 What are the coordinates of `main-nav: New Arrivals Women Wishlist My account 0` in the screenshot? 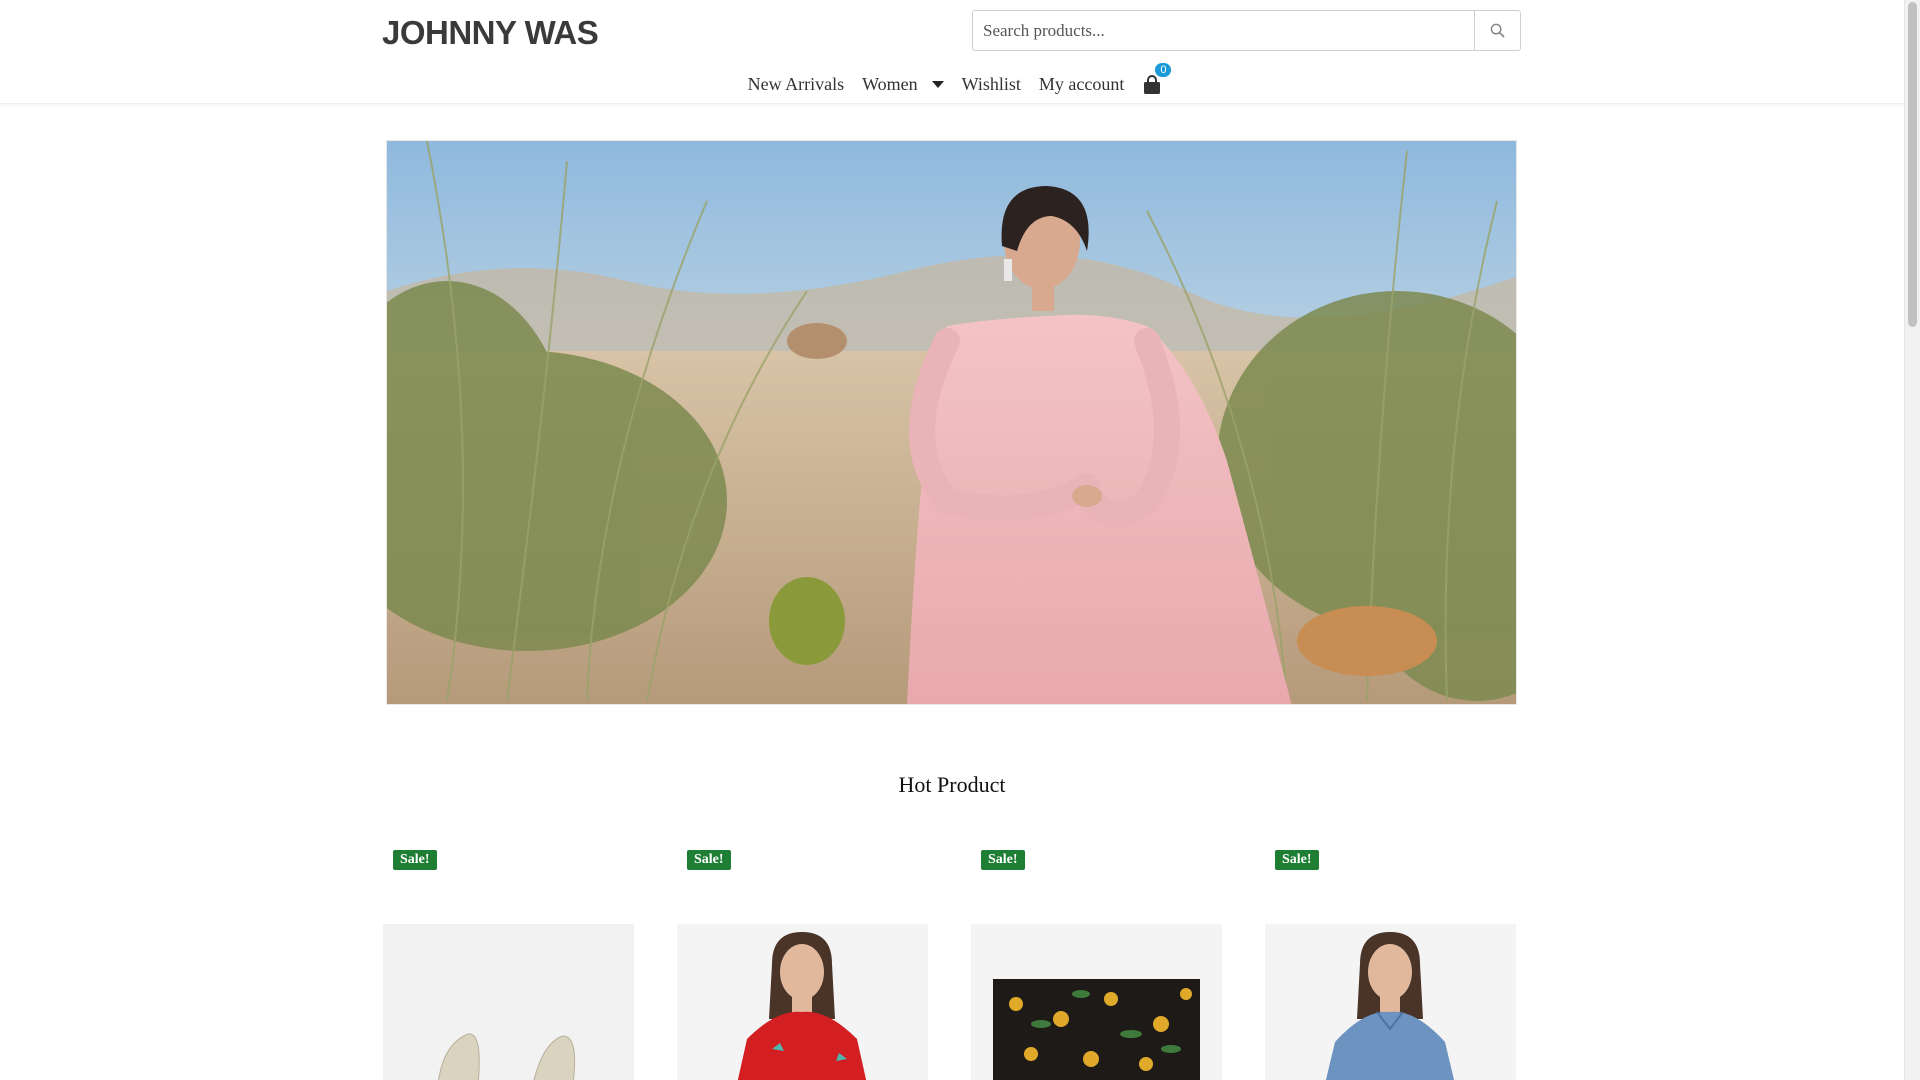 It's located at (952, 80).